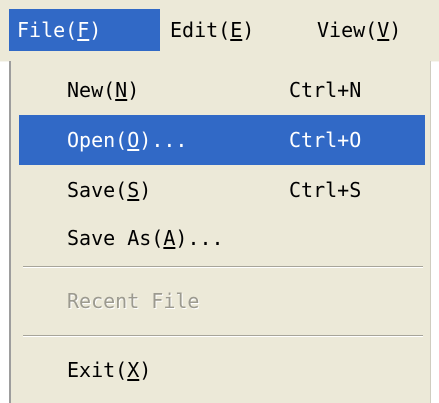 The height and width of the screenshot is (403, 439). What do you see at coordinates (103, 90) in the screenshot?
I see `menu-item-new-label: New(N)` at bounding box center [103, 90].